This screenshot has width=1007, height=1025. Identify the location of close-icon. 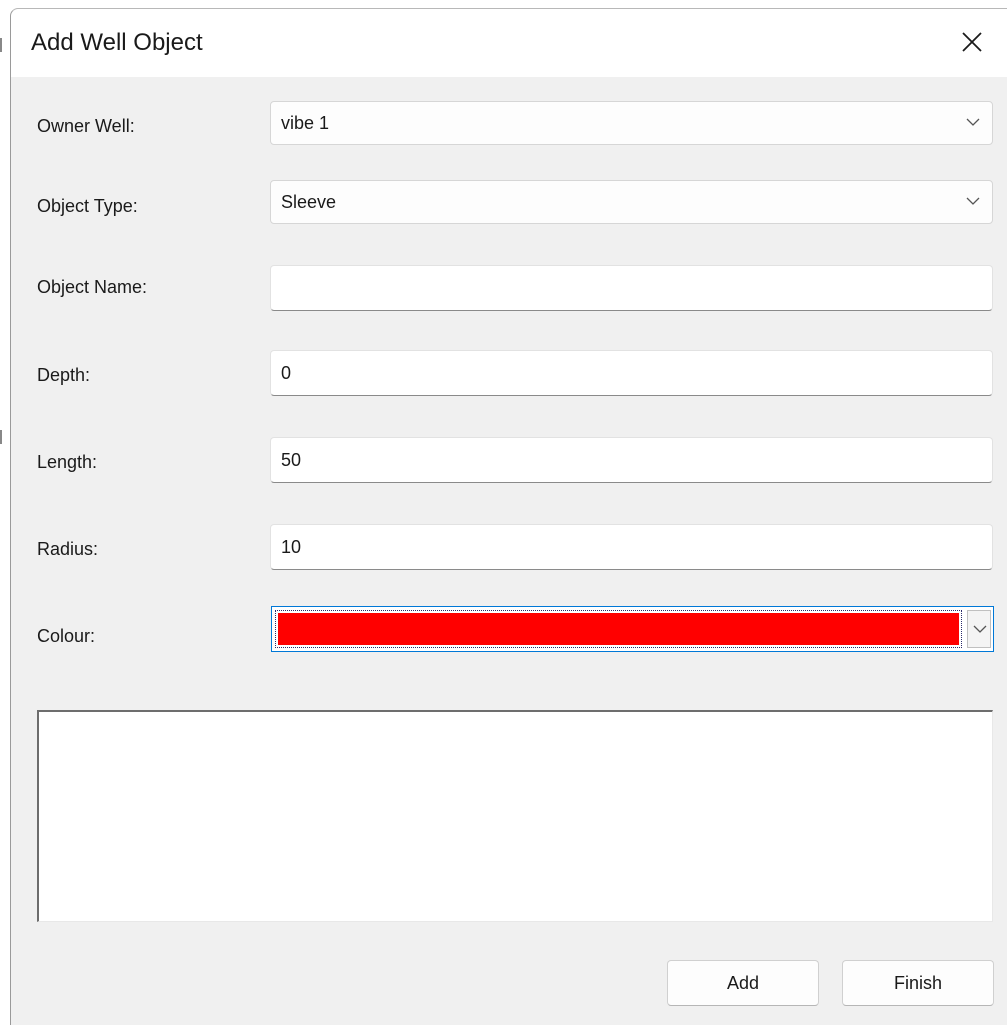
(972, 42).